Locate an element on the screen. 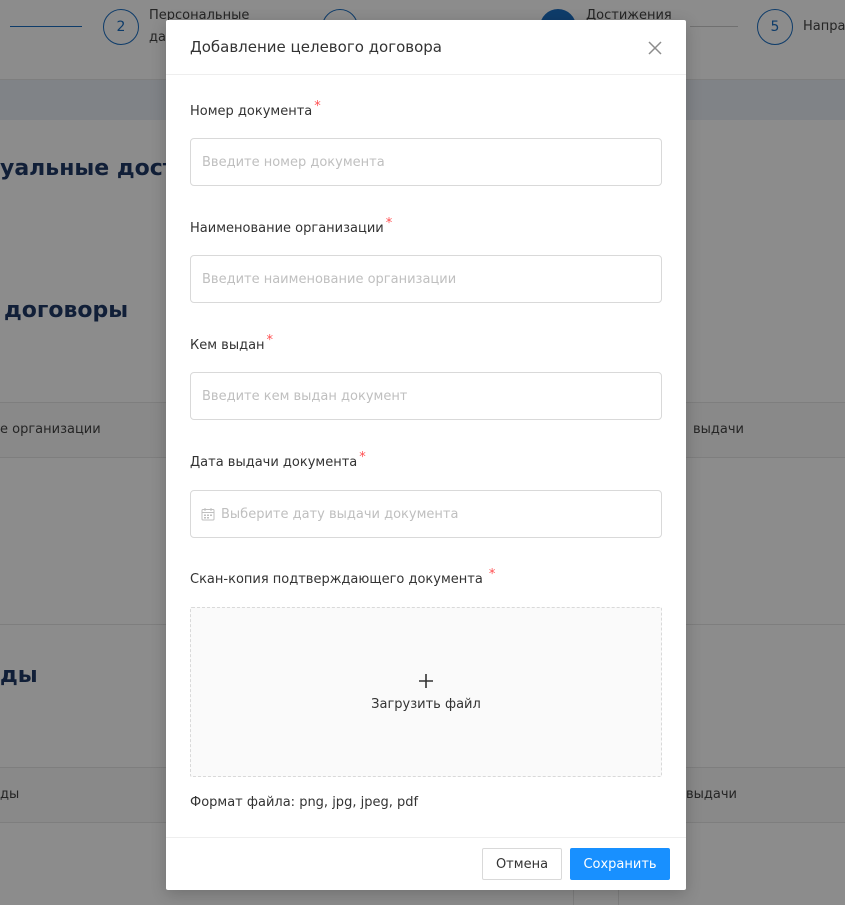 This screenshot has width=845, height=905. modal-footer: Отмена Сохранить is located at coordinates (426, 863).